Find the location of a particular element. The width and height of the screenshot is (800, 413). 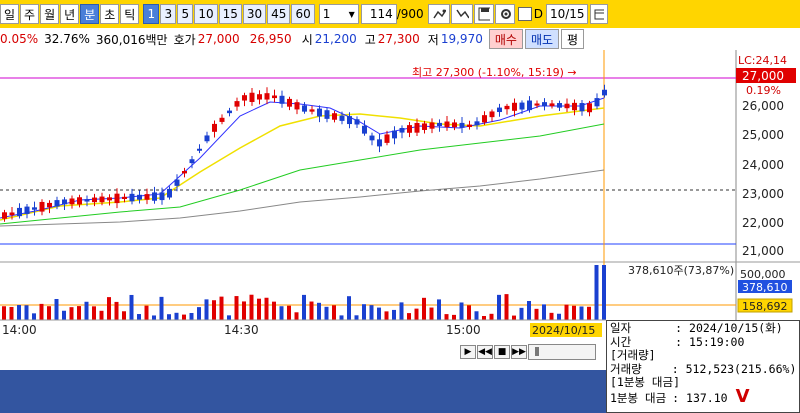

period-year-button: 년 is located at coordinates (70, 14).